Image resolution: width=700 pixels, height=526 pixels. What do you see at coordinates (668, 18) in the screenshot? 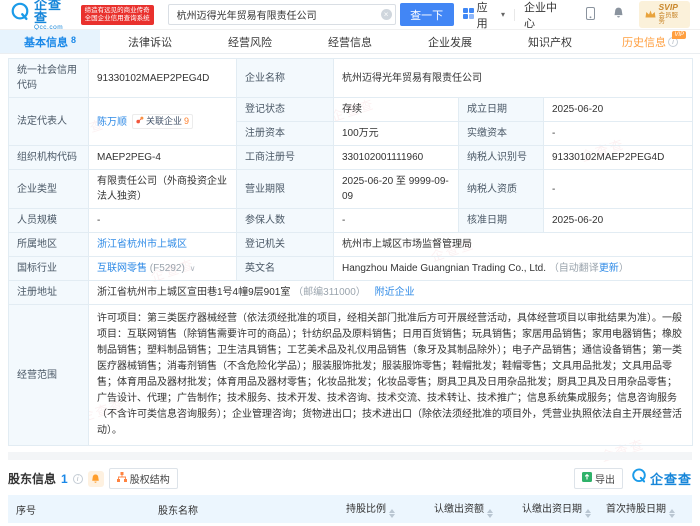
I see `svip-subtitle: 会员服务` at bounding box center [668, 18].